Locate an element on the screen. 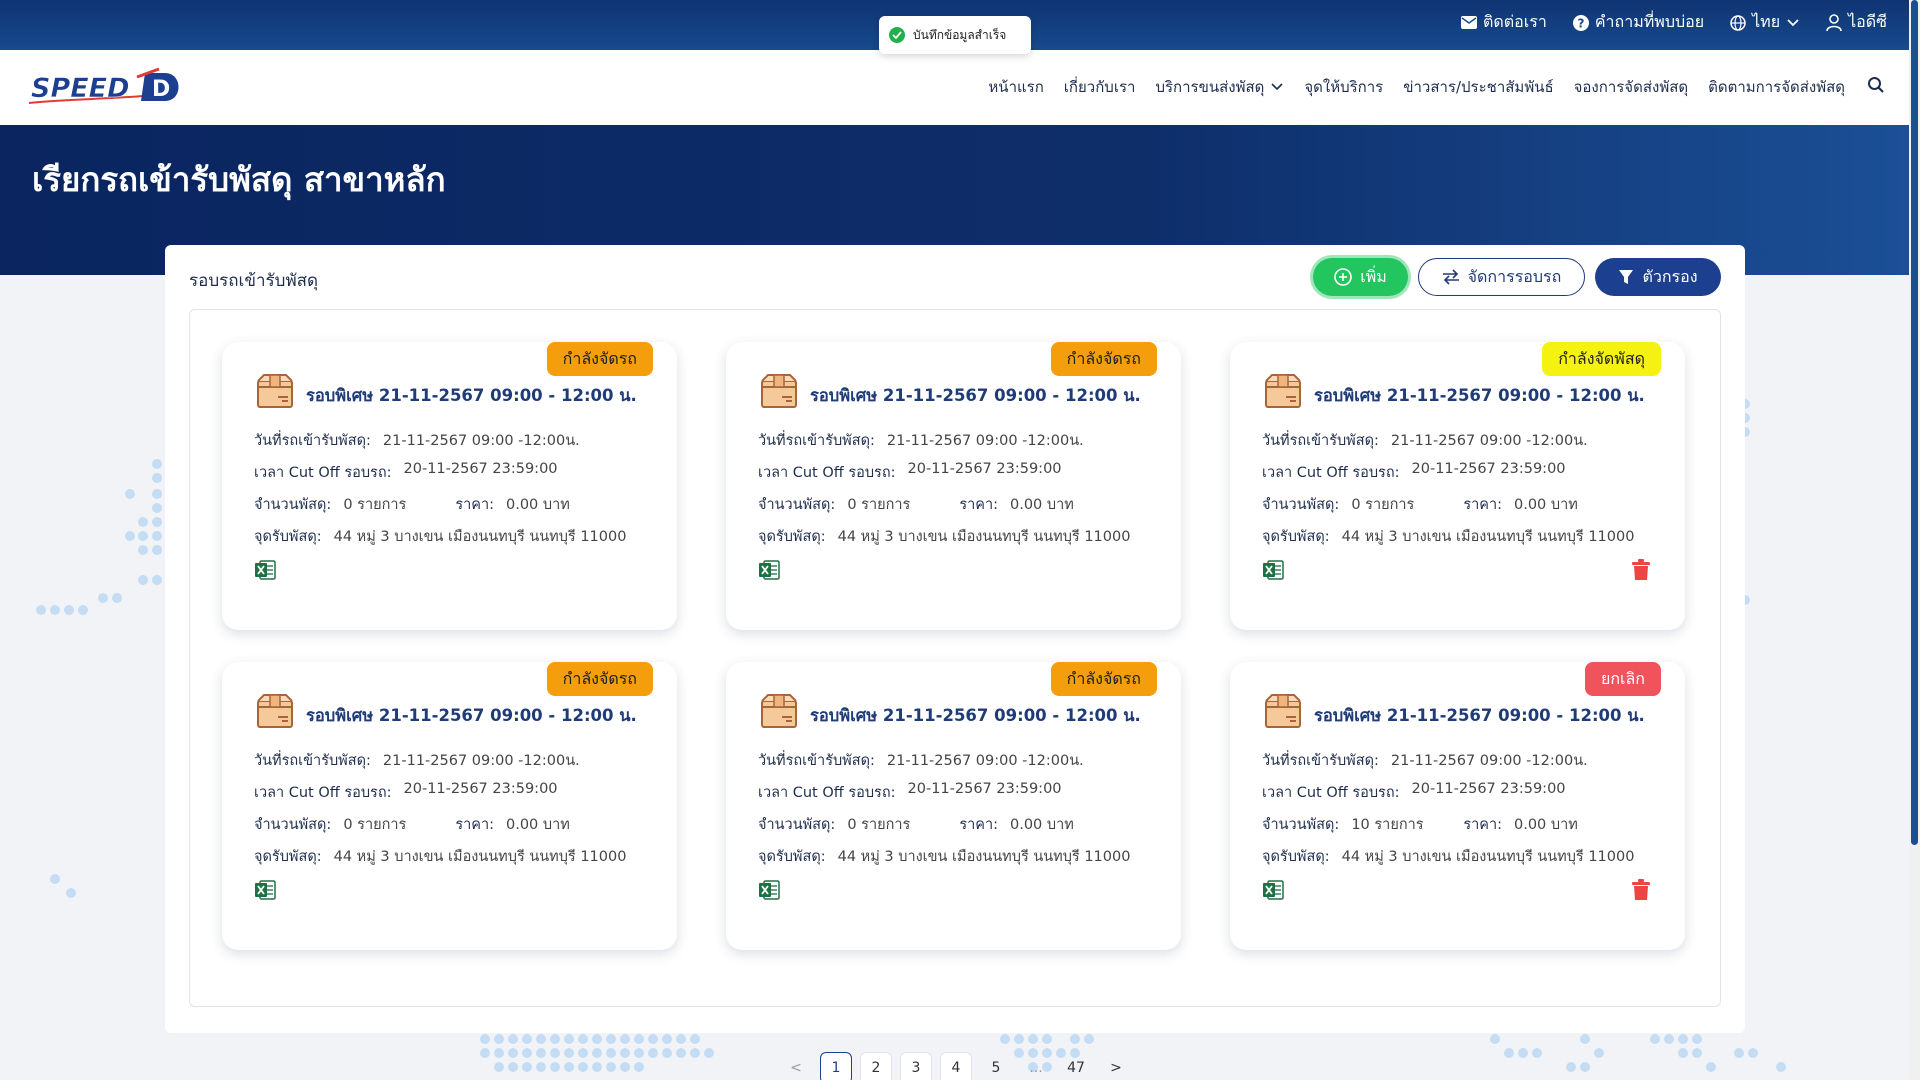 This screenshot has height=1080, width=1920. nav-service-points: จุดให้บริการ is located at coordinates (1343, 87).